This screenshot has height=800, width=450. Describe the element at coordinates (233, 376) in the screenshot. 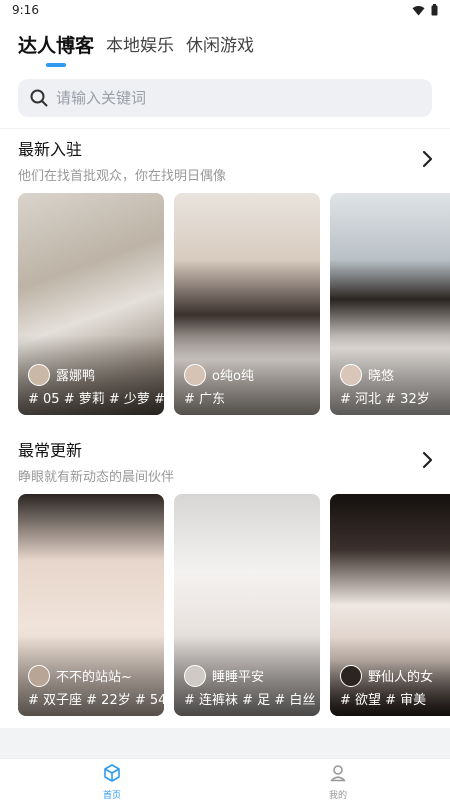

I see `card-name: o纯o纯` at that location.